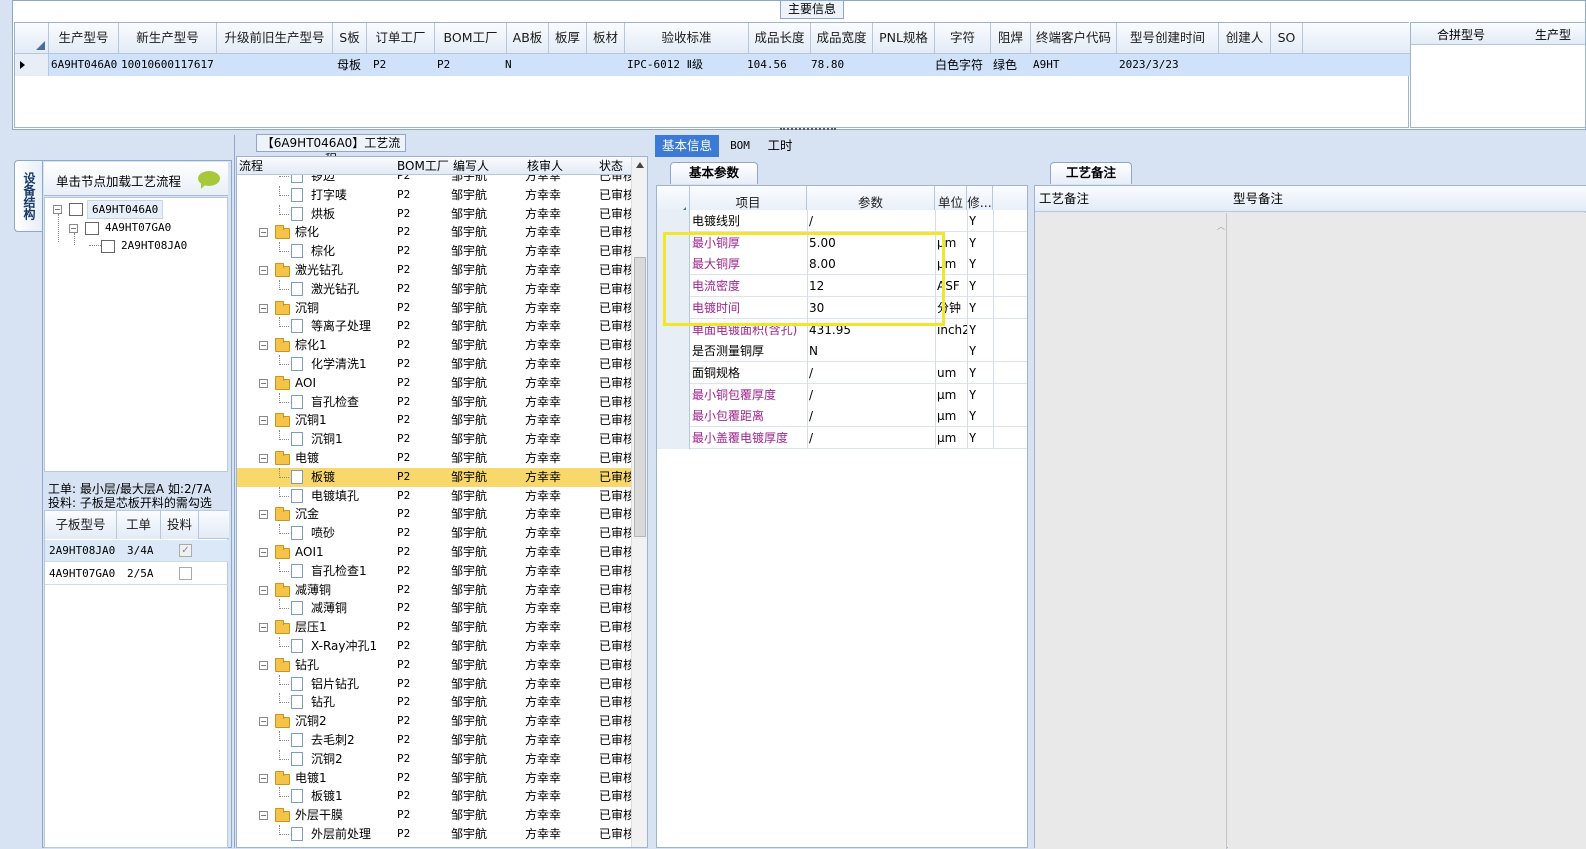 The height and width of the screenshot is (849, 1586). What do you see at coordinates (842, 38) in the screenshot?
I see `col-width: 成品宽度` at bounding box center [842, 38].